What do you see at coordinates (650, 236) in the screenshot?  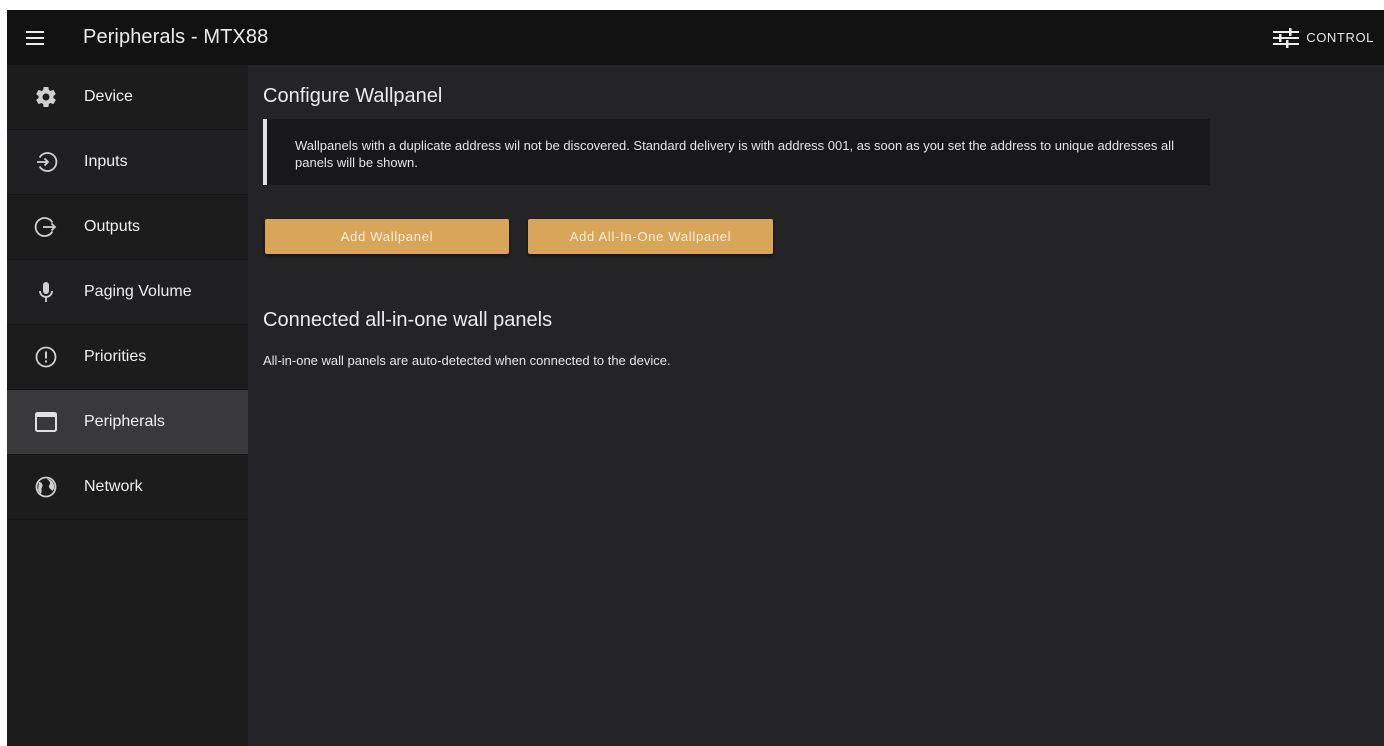 I see `add-all-in-one-wallpanel-button: Add All-In-One Wallpanel` at bounding box center [650, 236].